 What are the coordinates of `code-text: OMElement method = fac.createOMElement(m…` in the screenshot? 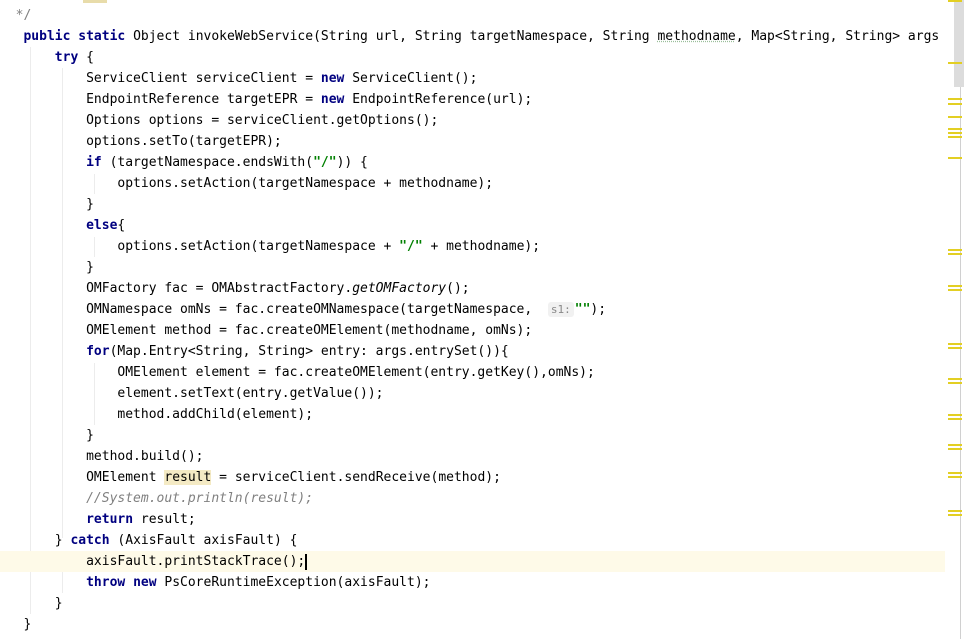 It's located at (266, 330).